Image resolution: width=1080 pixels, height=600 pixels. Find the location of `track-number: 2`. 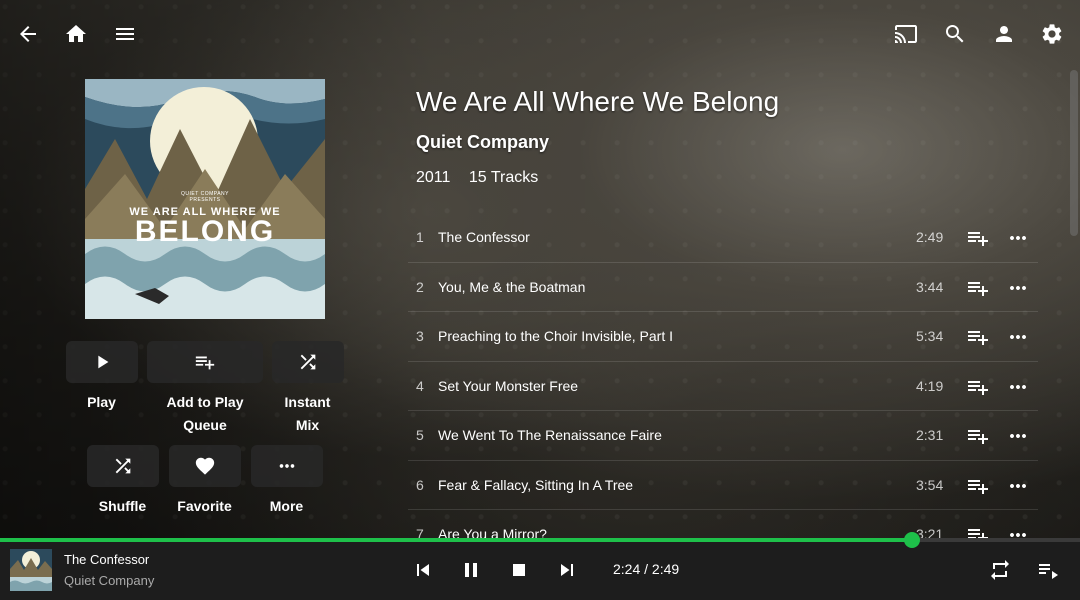

track-number: 2 is located at coordinates (420, 286).